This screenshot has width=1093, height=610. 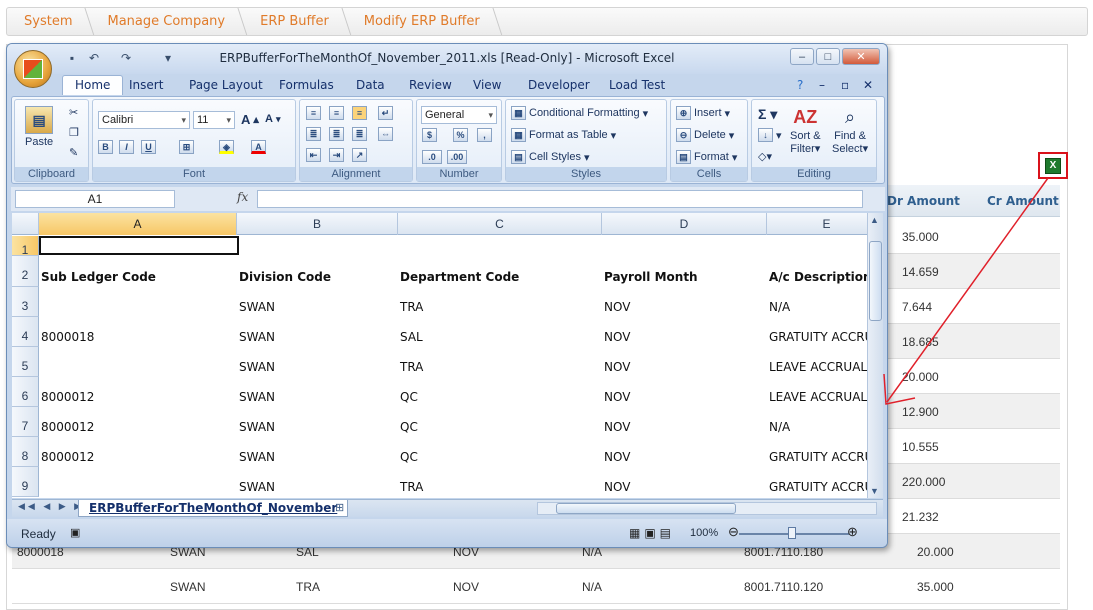 What do you see at coordinates (226, 85) in the screenshot?
I see `tab-page-layout: Page Layout` at bounding box center [226, 85].